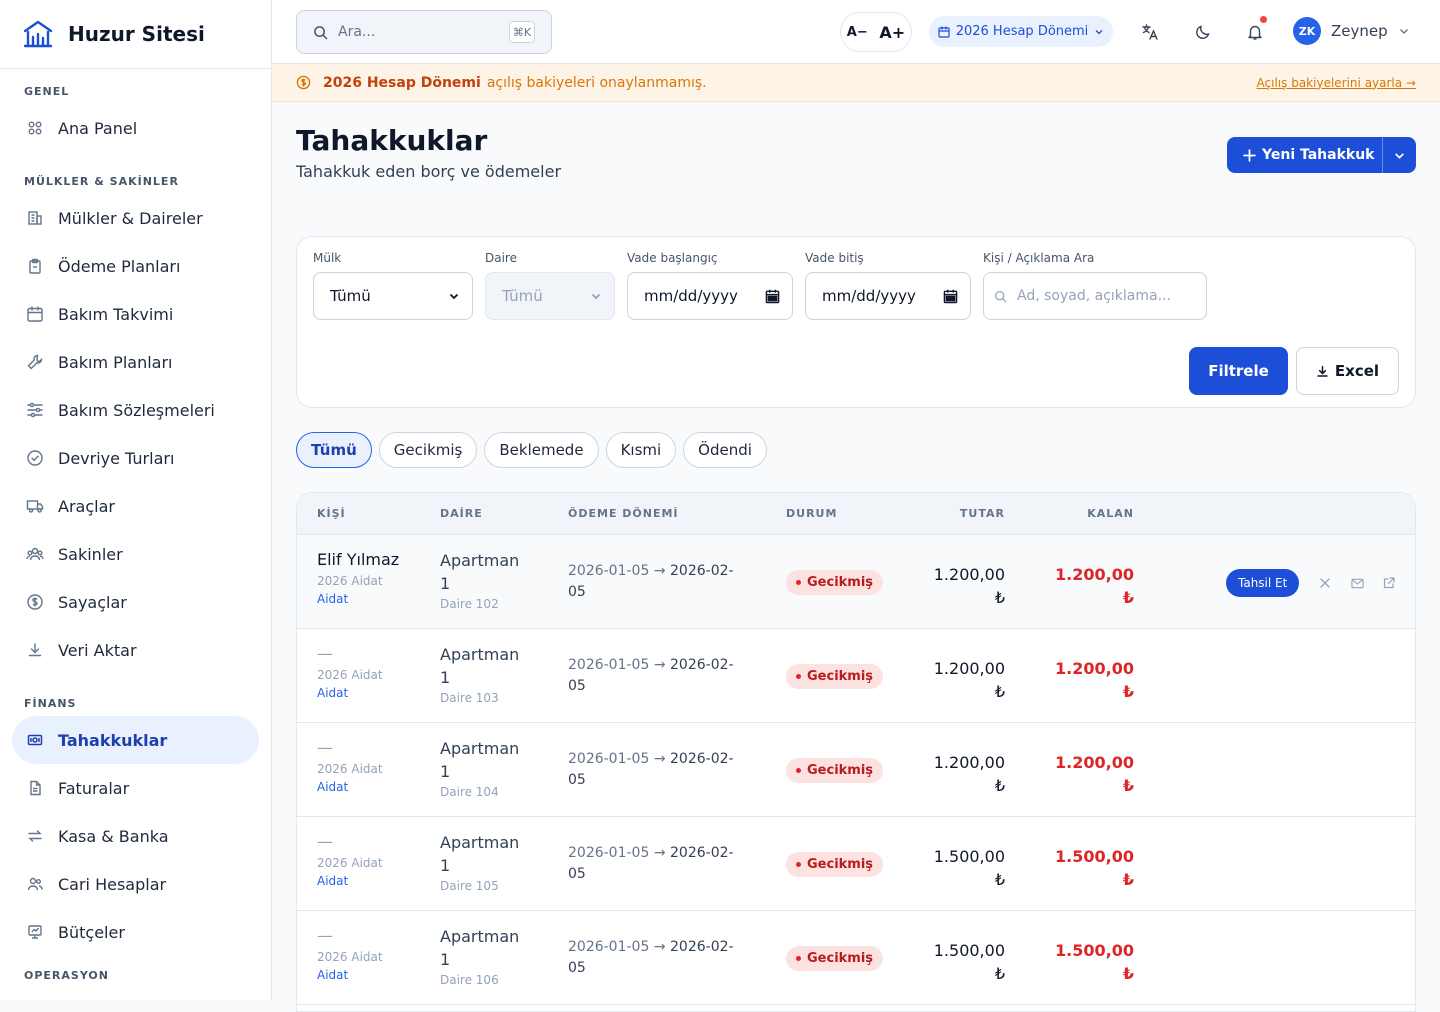 The width and height of the screenshot is (1440, 1012). What do you see at coordinates (94, 788) in the screenshot?
I see `sidebar-item-label: Faturalar` at bounding box center [94, 788].